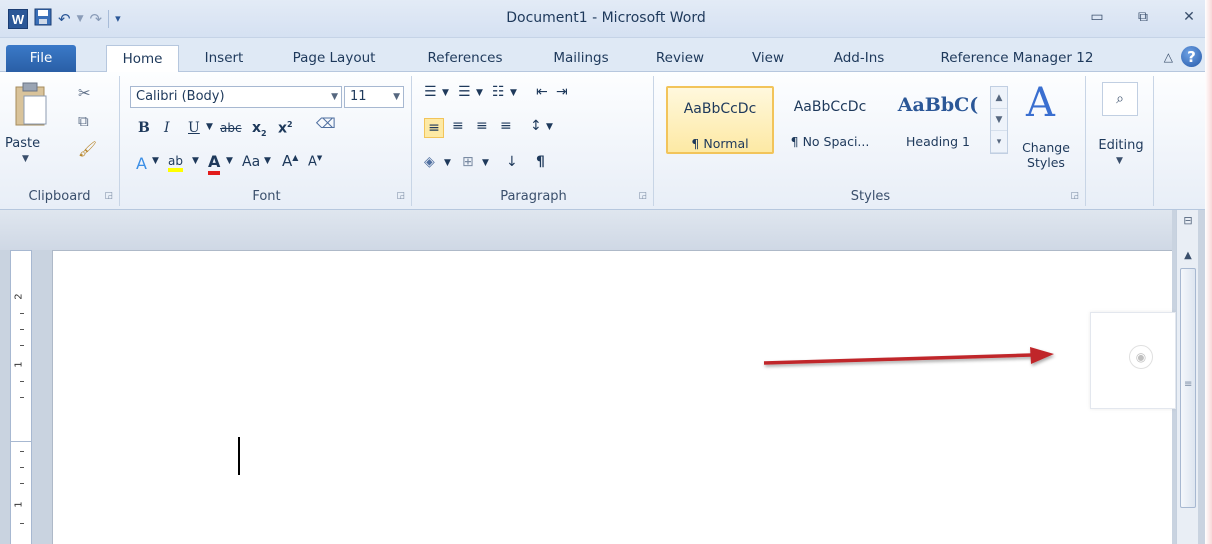  I want to click on line-spacing-dropdown-icon: ▼, so click(549, 127).